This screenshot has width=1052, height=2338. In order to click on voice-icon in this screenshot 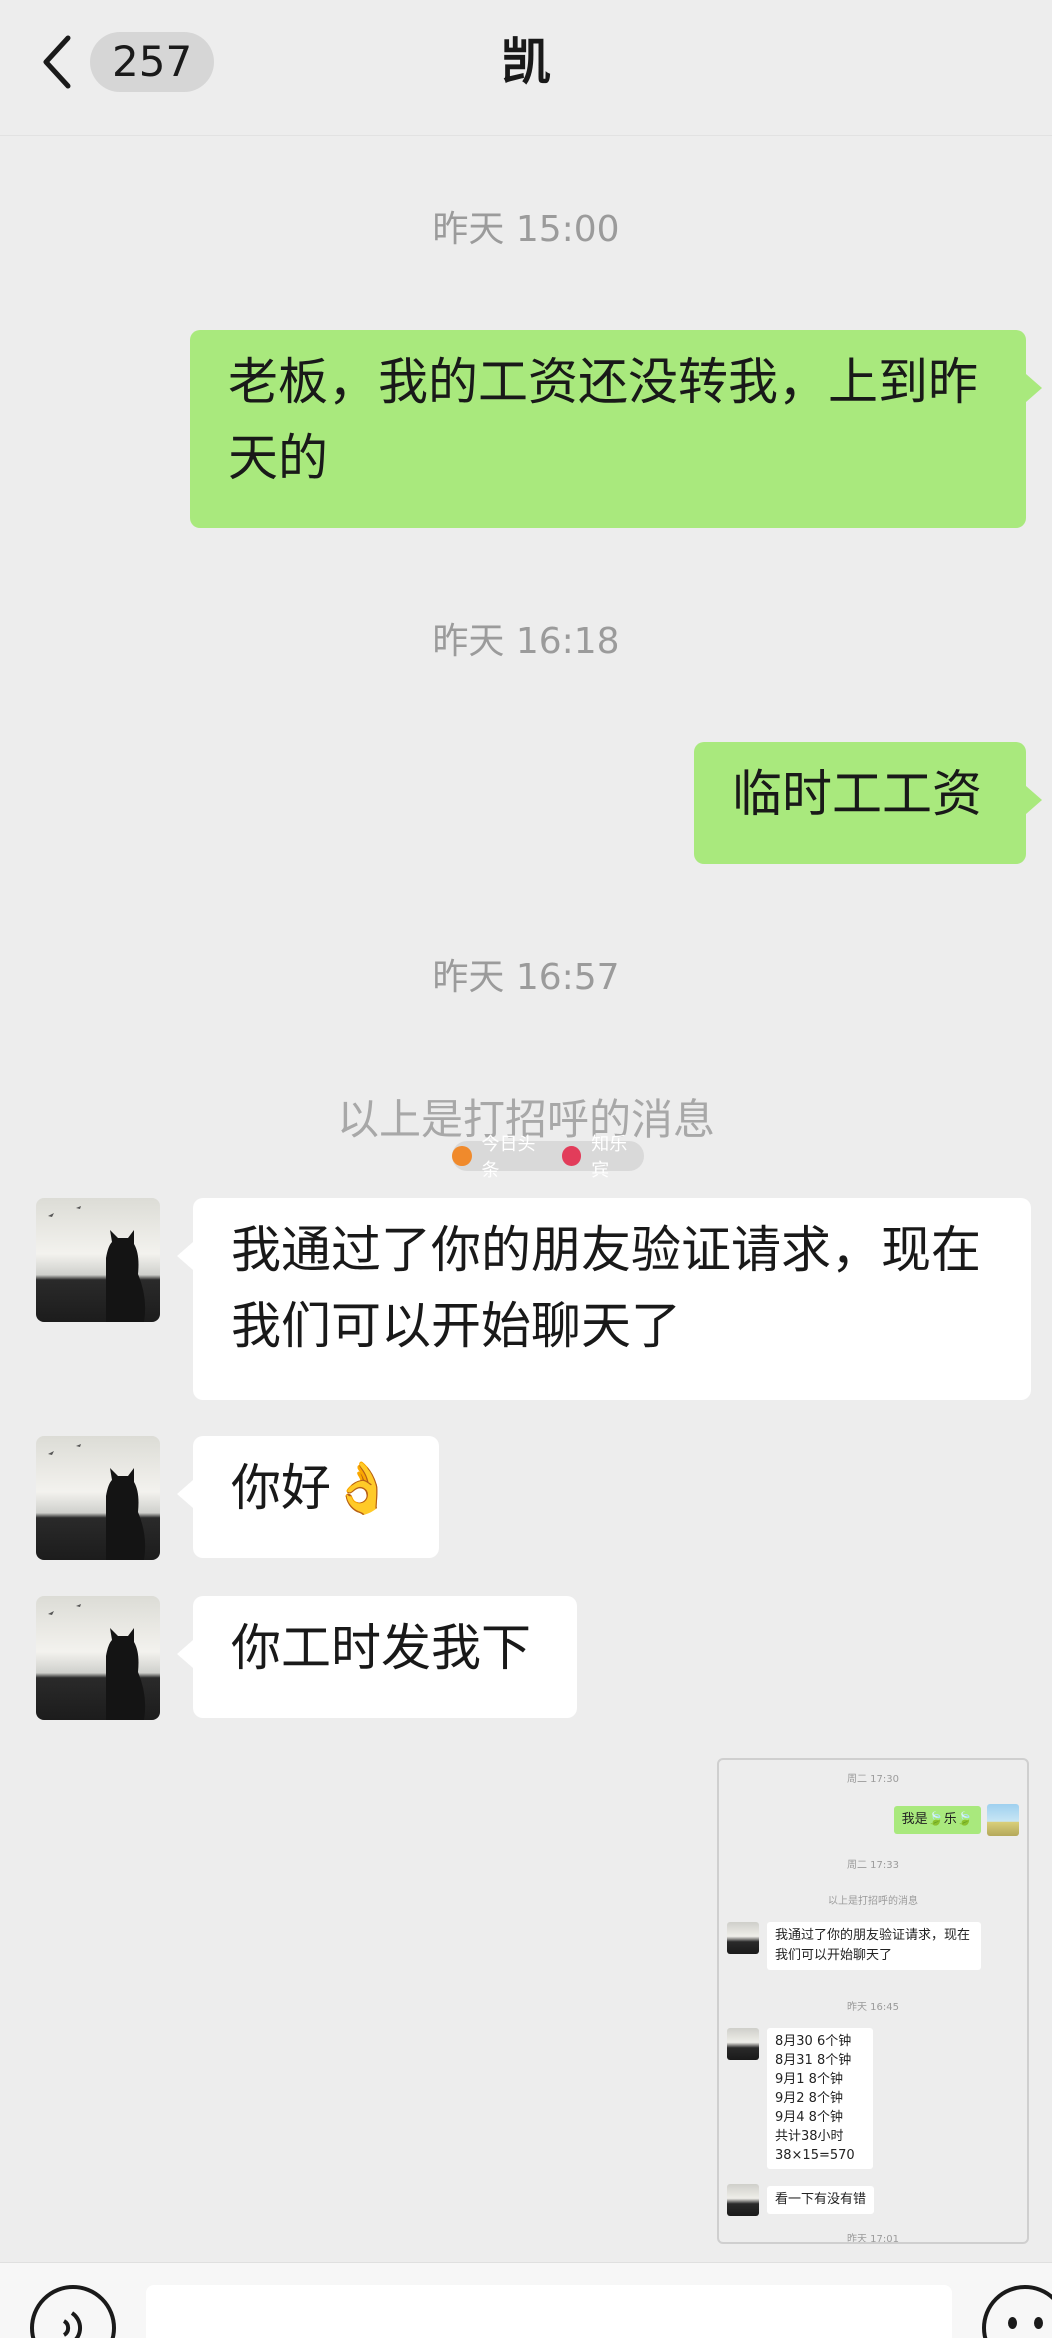, I will do `click(73, 2311)`.